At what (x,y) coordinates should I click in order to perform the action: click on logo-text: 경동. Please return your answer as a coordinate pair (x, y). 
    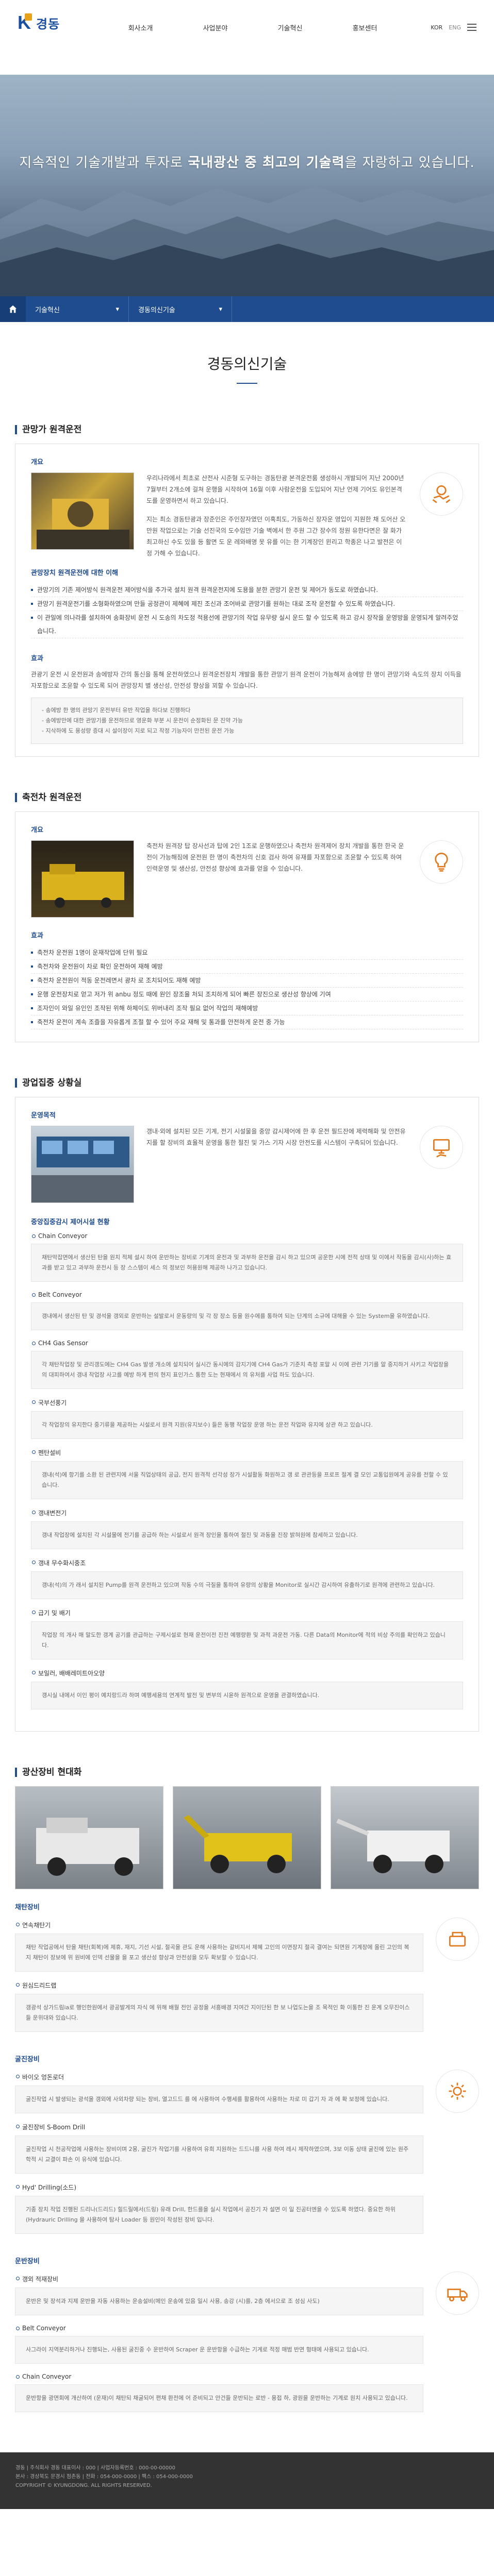
    Looking at the image, I should click on (48, 24).